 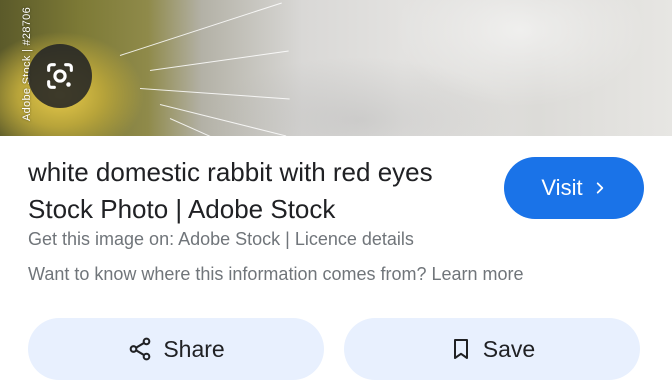 What do you see at coordinates (461, 349) in the screenshot?
I see `bookmark-icon` at bounding box center [461, 349].